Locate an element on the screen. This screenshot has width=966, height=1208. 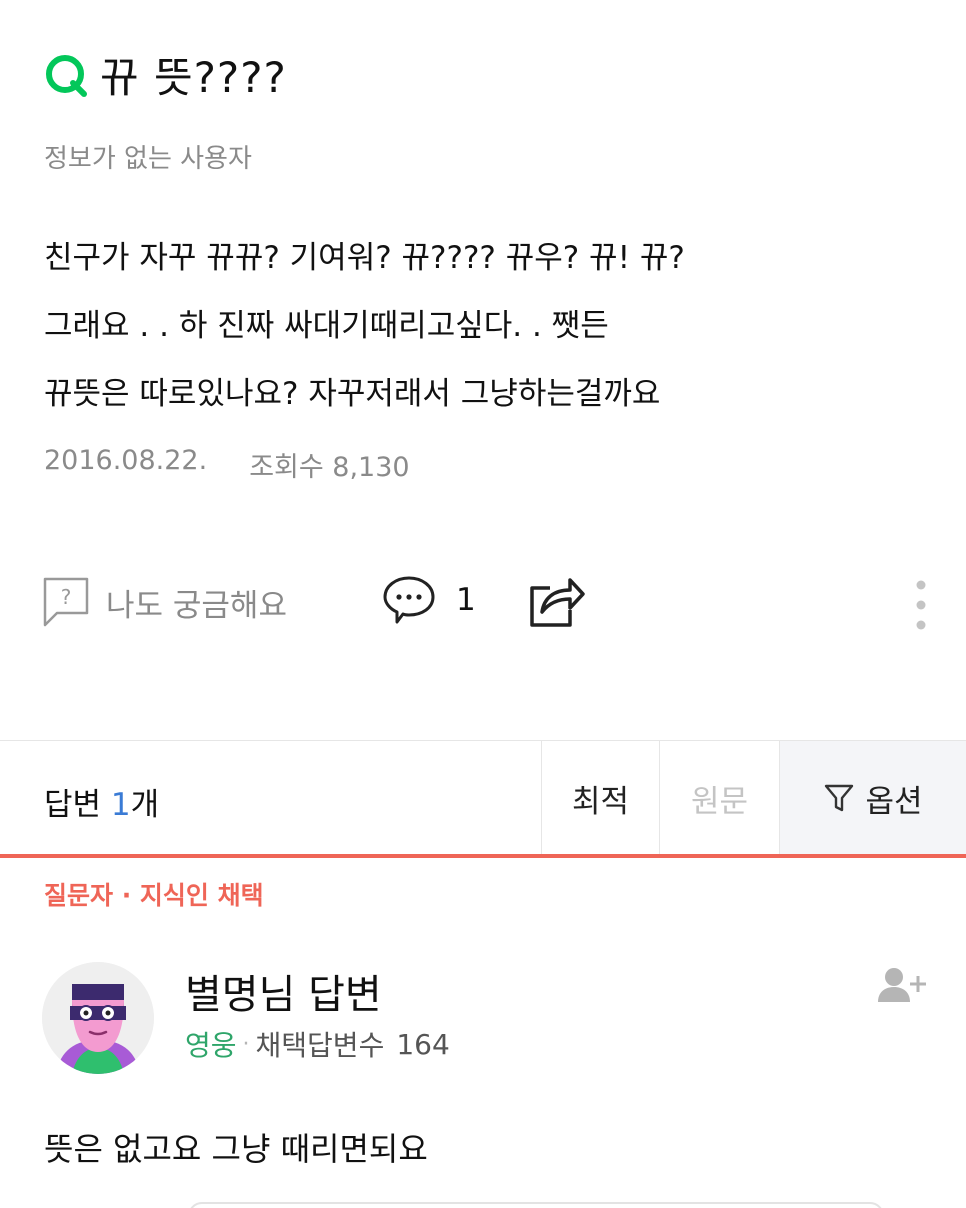
question-title-row: 뀨 뜻???? is located at coordinates (164, 74).